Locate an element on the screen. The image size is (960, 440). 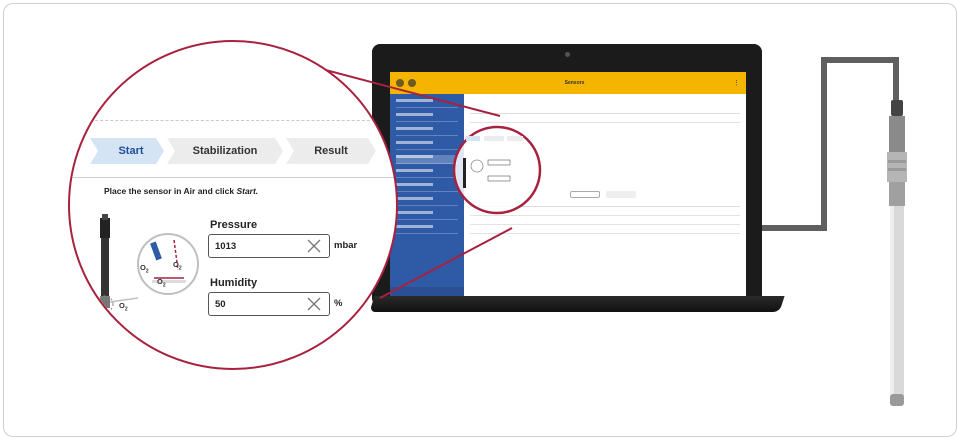
calibration-panel is located at coordinates (605, 165).